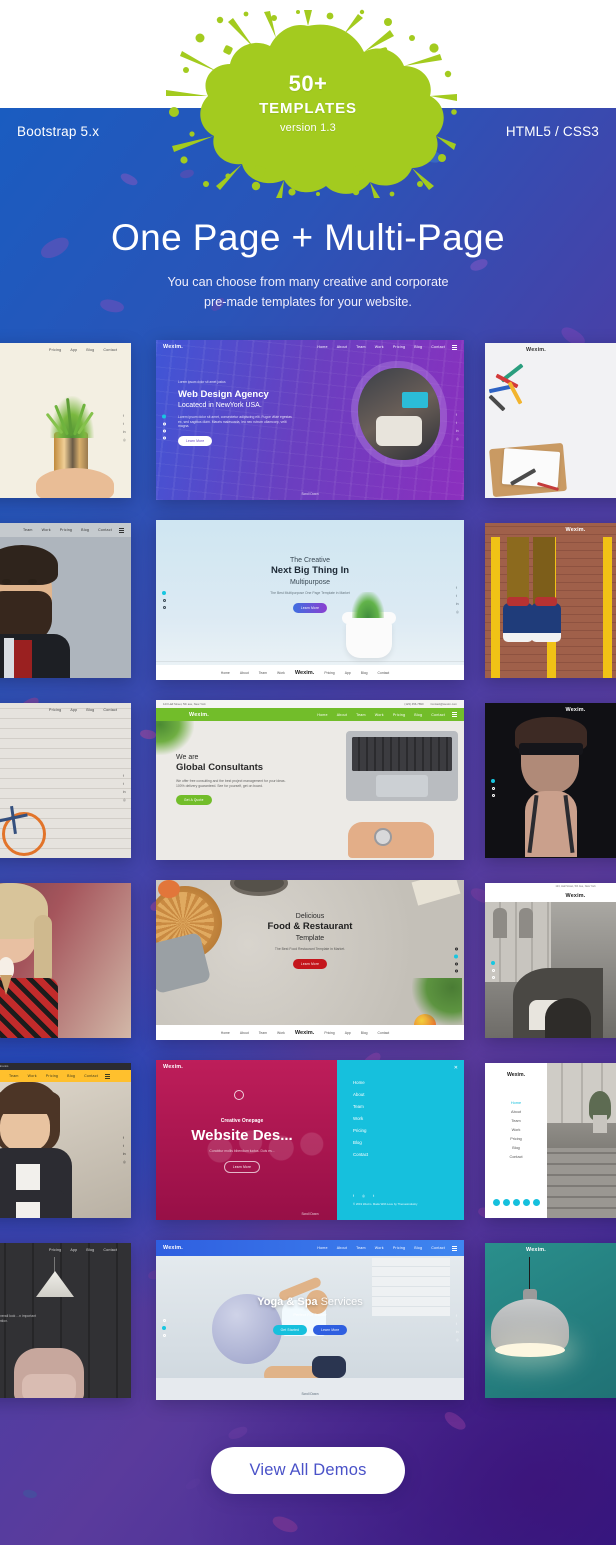 The height and width of the screenshot is (1545, 616). Describe the element at coordinates (308, 1470) in the screenshot. I see `view-all-demos-button: View All Demos` at that location.